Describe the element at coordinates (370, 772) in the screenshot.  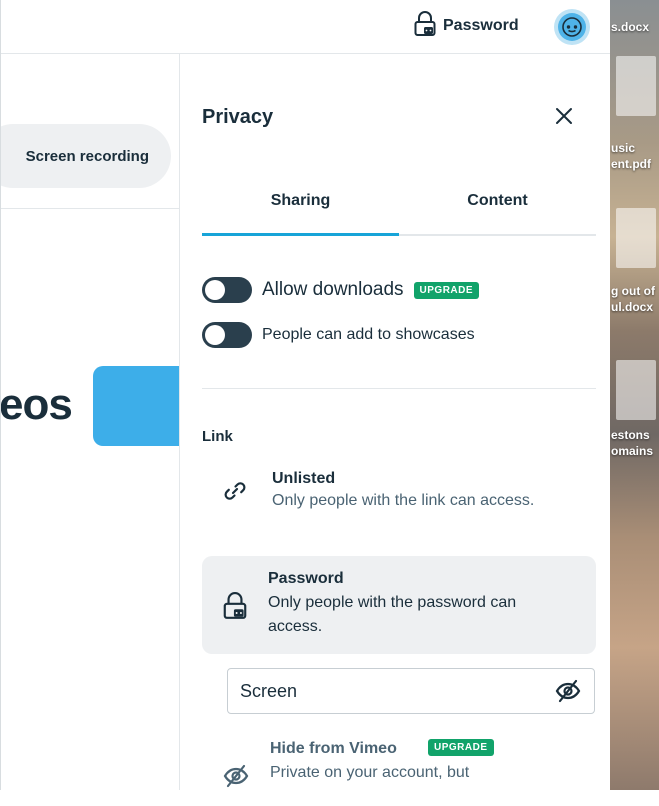
I see `option-description: Private on your account, but` at that location.